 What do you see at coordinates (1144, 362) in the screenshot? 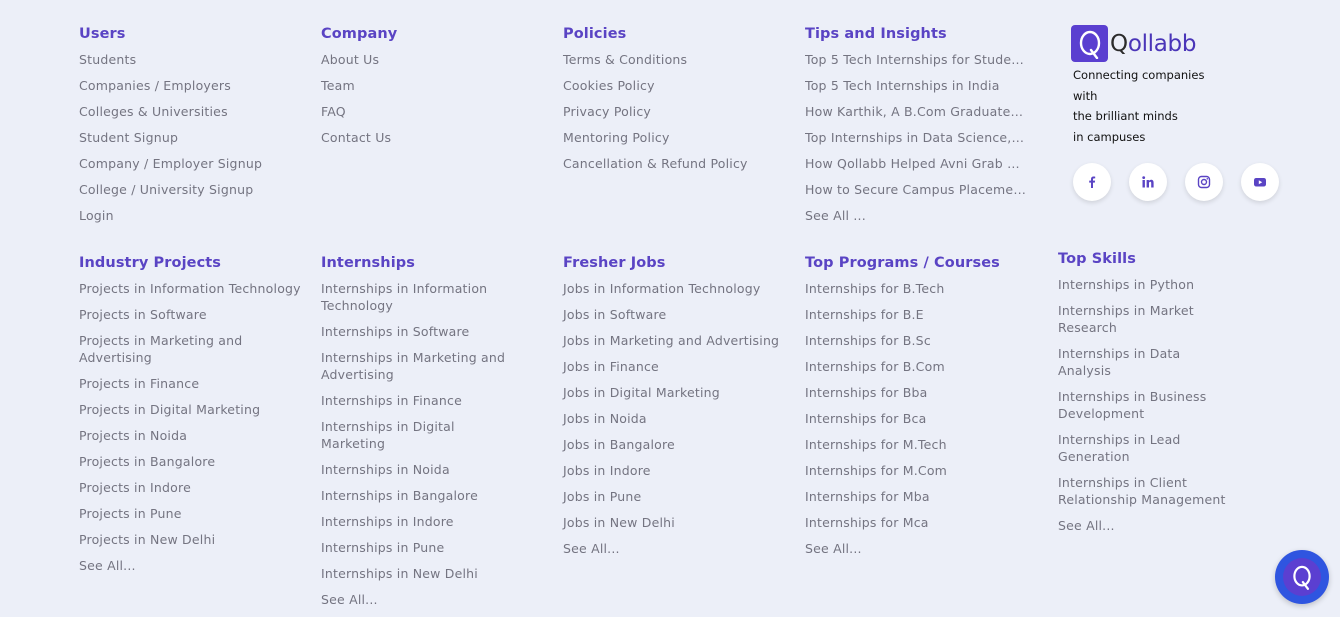
I see `top-skills-link: Internships in Data Analysis` at bounding box center [1144, 362].